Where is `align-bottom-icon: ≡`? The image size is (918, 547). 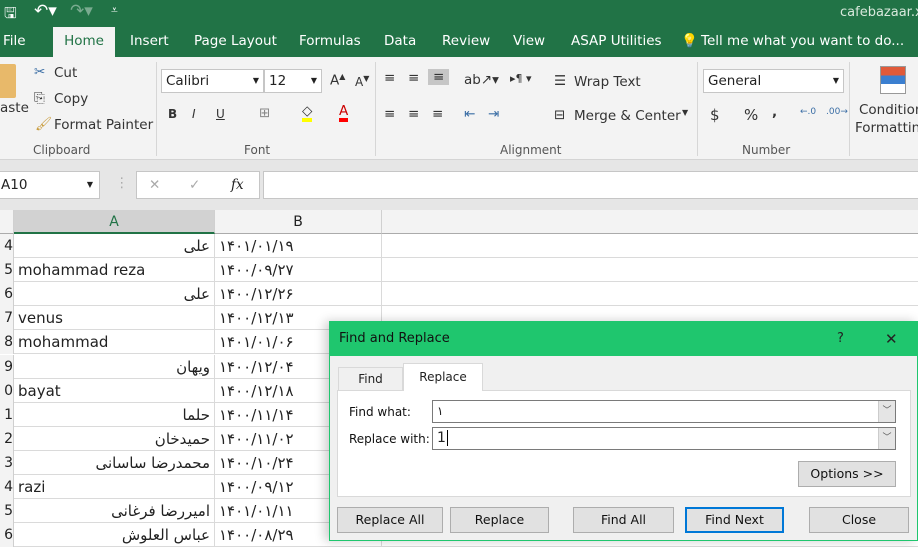 align-bottom-icon: ≡ is located at coordinates (439, 77).